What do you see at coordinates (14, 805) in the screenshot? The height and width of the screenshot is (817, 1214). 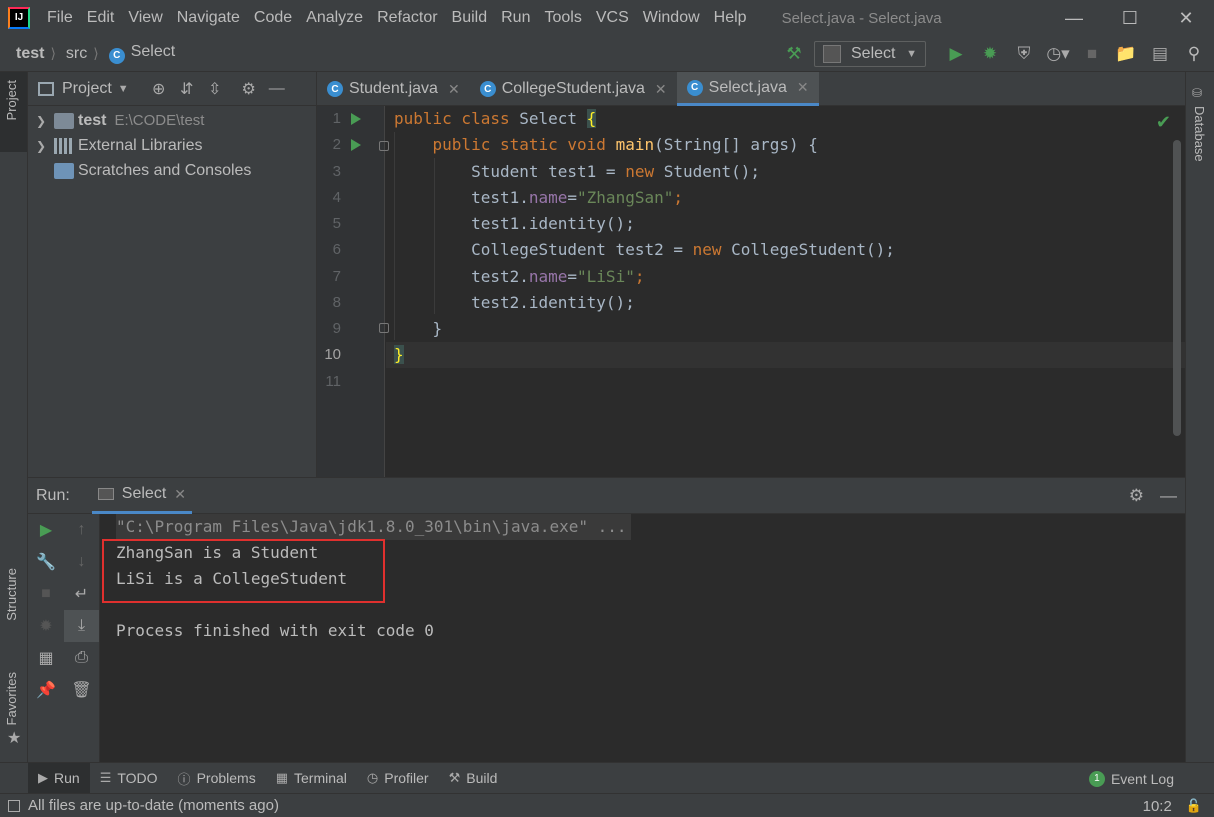 I see `tool-windows-toggle-icon` at bounding box center [14, 805].